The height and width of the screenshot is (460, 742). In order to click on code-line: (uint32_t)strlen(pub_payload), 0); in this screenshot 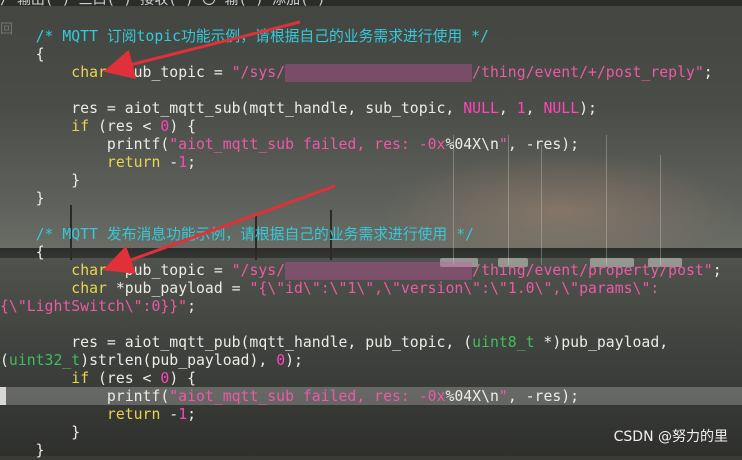, I will do `click(151, 361)`.